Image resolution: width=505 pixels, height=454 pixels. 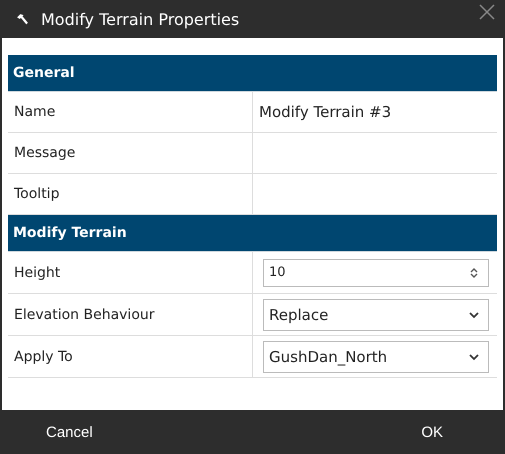 What do you see at coordinates (140, 19) in the screenshot?
I see `window-title: Modify Terrain Properties` at bounding box center [140, 19].